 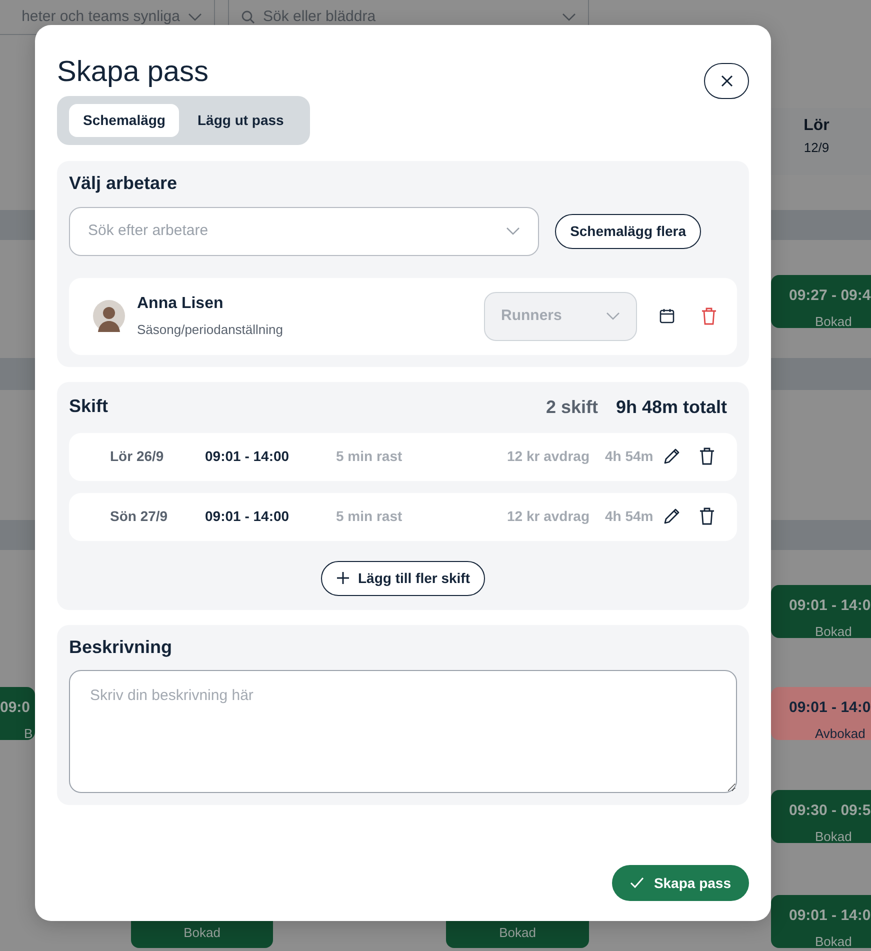 What do you see at coordinates (89, 407) in the screenshot?
I see `section-heading: Skift` at bounding box center [89, 407].